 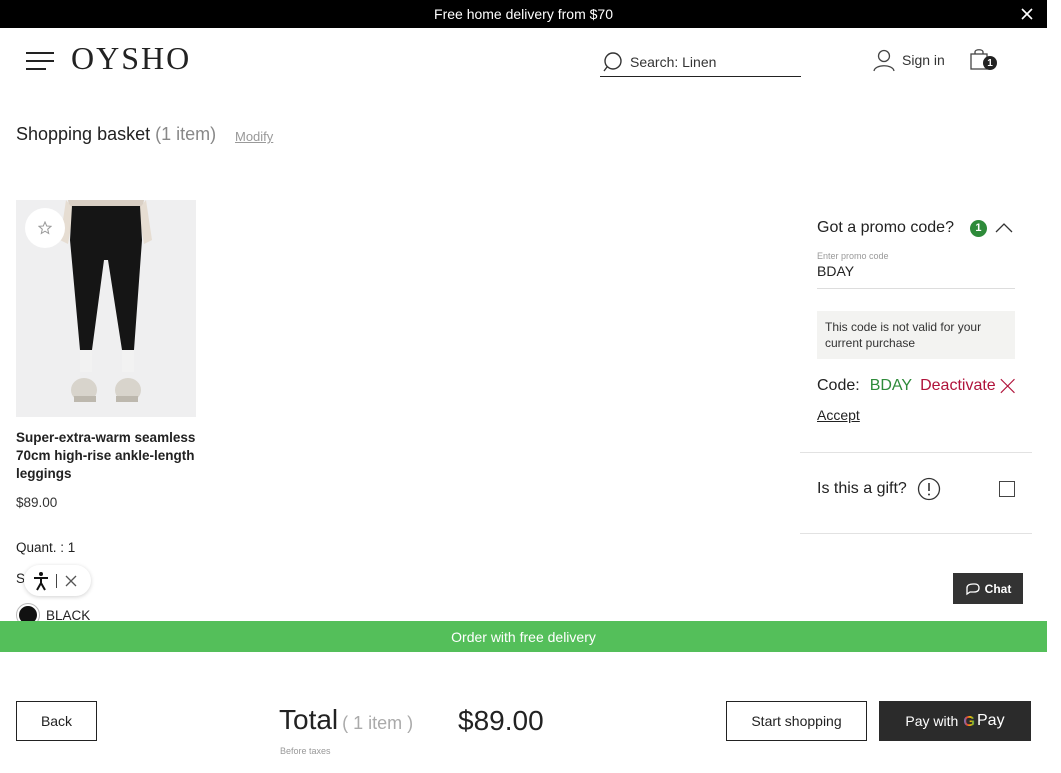 I want to click on google-pay-button: Pay with G Pay, so click(x=955, y=721).